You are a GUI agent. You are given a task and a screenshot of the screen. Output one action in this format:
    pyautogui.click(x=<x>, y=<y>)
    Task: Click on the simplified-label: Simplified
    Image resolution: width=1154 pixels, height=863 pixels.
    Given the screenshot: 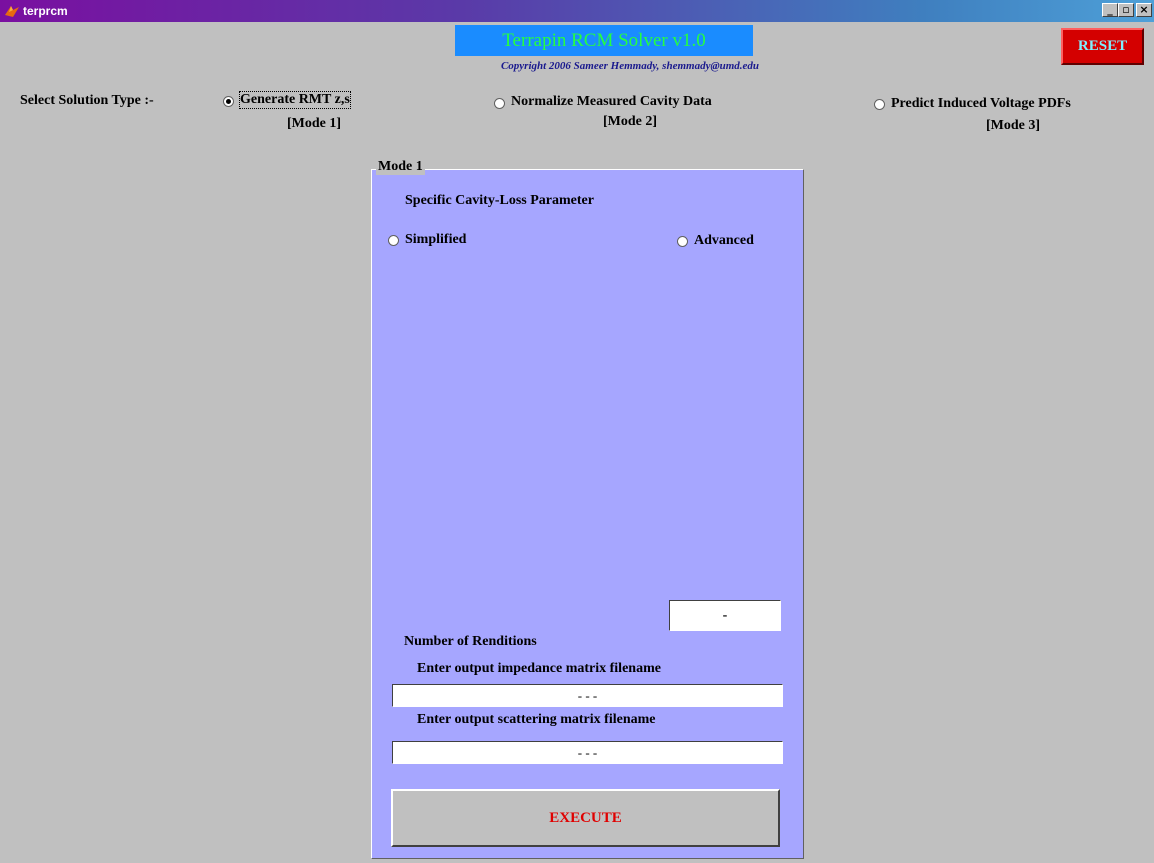 What is the action you would take?
    pyautogui.click(x=435, y=240)
    